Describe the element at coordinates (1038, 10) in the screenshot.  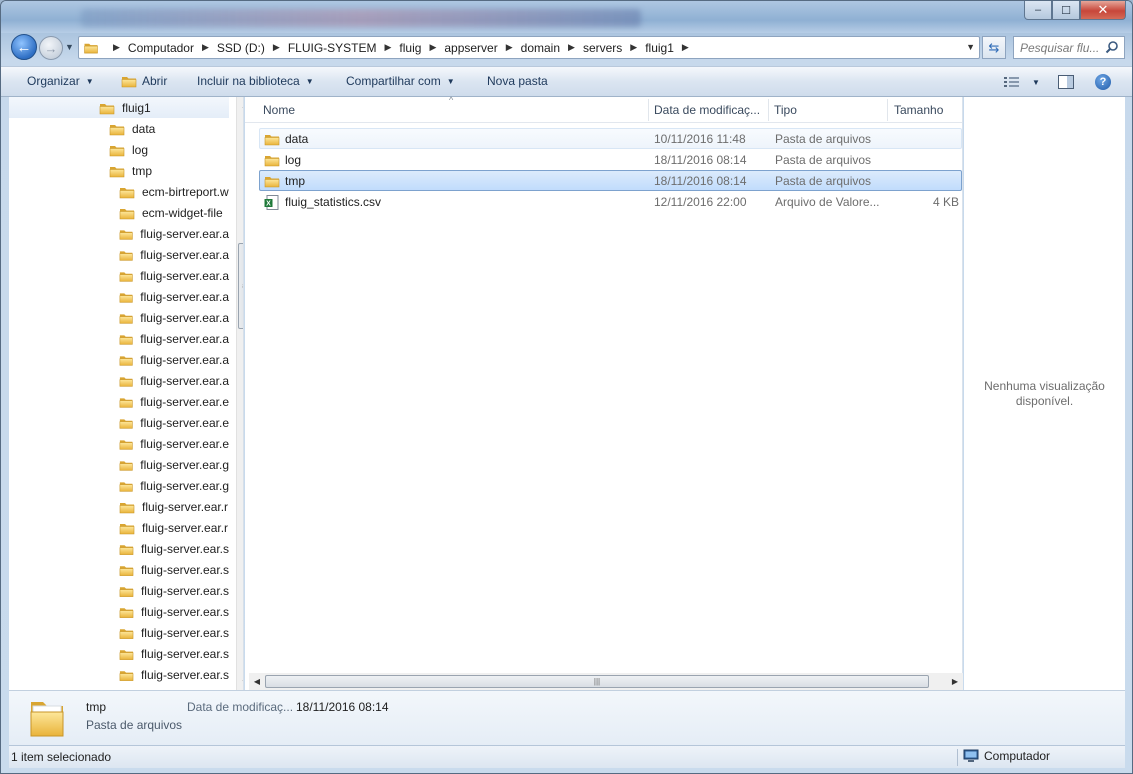
I see `minimize-button: ‒` at that location.